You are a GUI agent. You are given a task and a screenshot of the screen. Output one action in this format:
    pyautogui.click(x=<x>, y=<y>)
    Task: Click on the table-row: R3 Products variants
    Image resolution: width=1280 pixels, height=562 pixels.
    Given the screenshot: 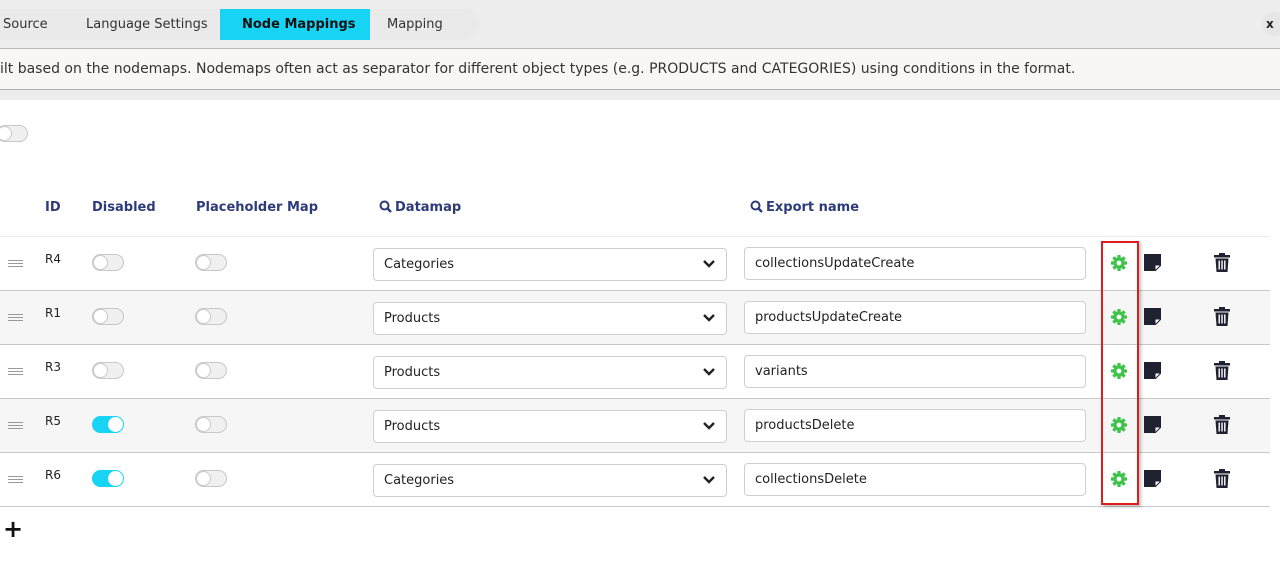 What is the action you would take?
    pyautogui.click(x=635, y=372)
    